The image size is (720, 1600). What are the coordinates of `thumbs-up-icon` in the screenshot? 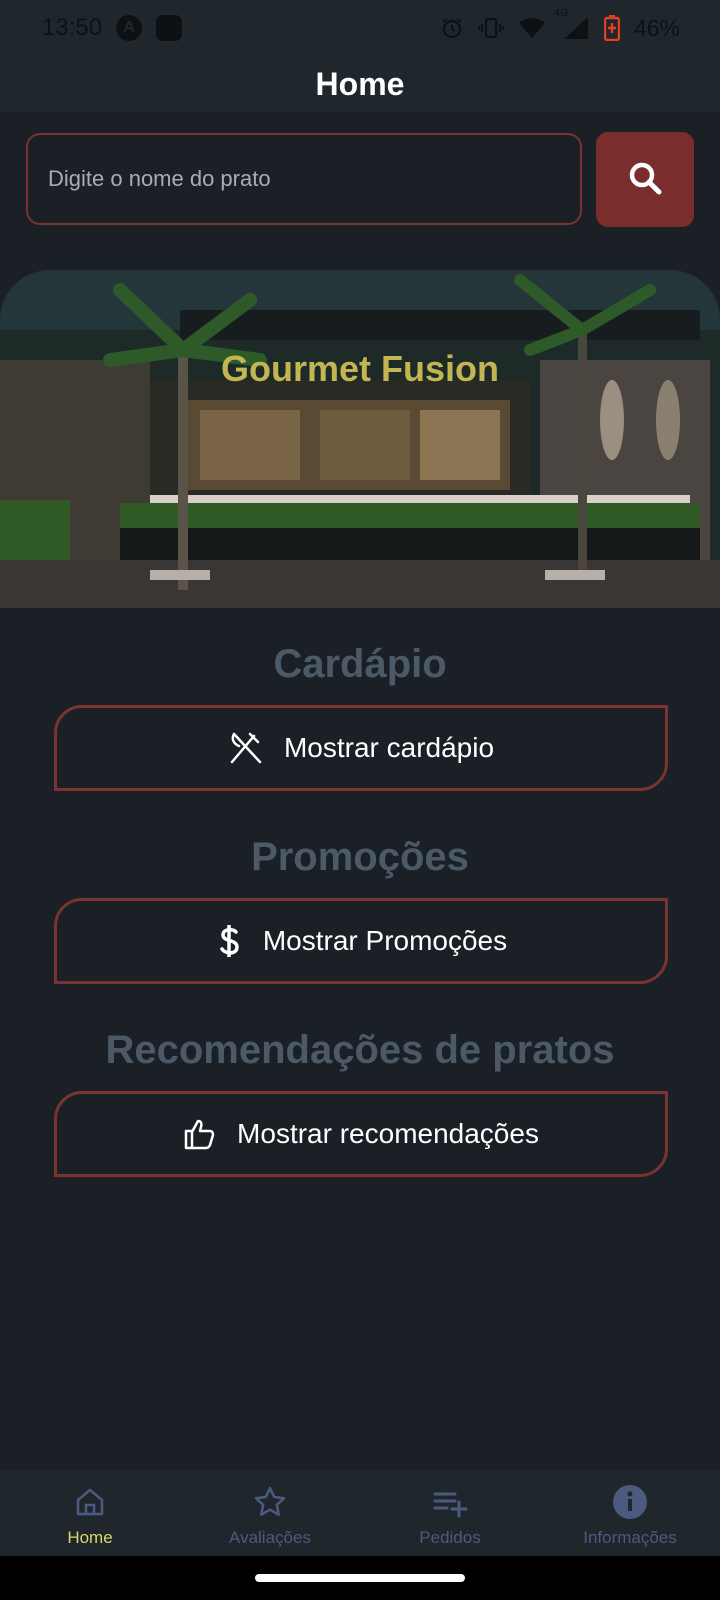 It's located at (200, 1134).